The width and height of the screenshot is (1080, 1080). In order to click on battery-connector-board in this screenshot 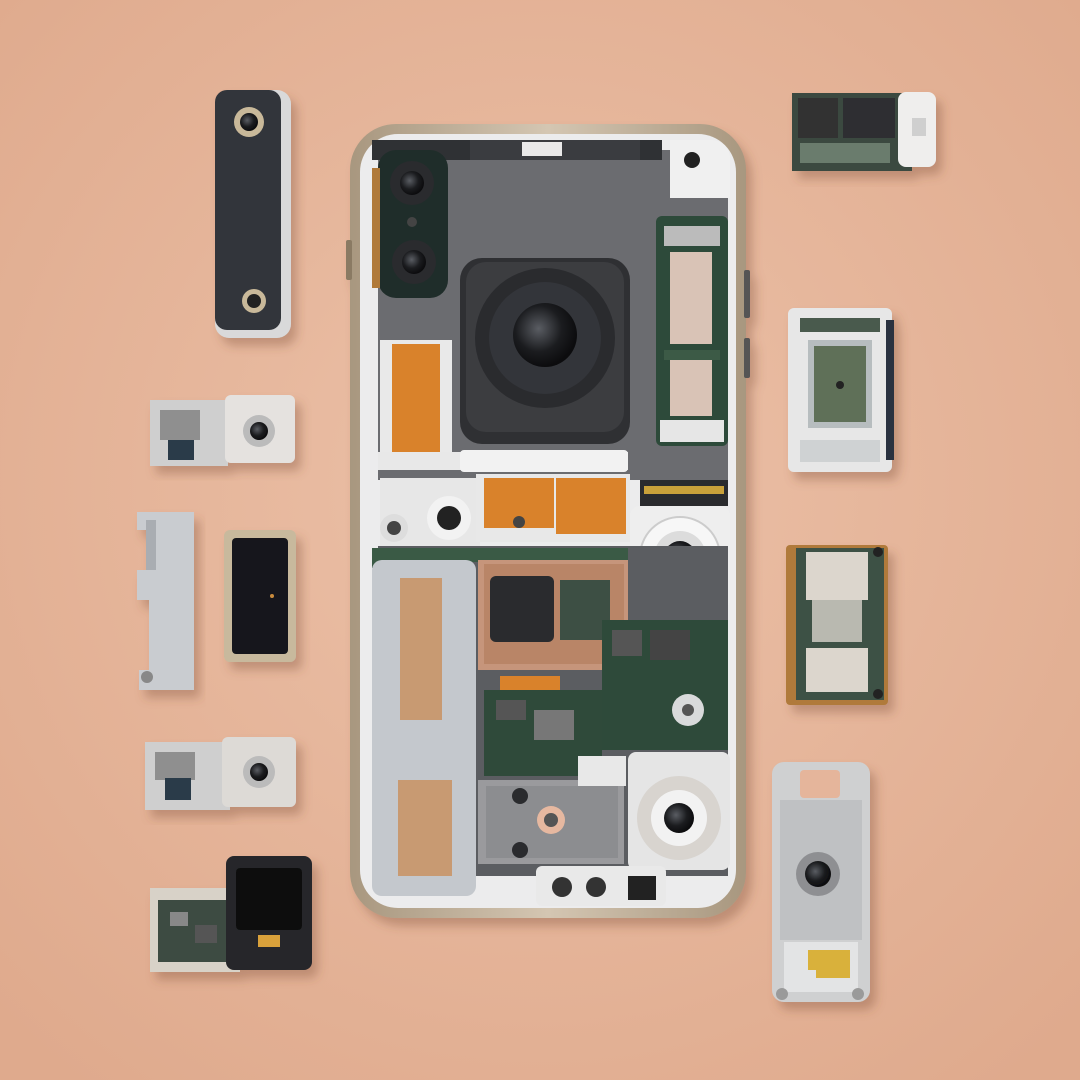, I will do `click(837, 625)`.